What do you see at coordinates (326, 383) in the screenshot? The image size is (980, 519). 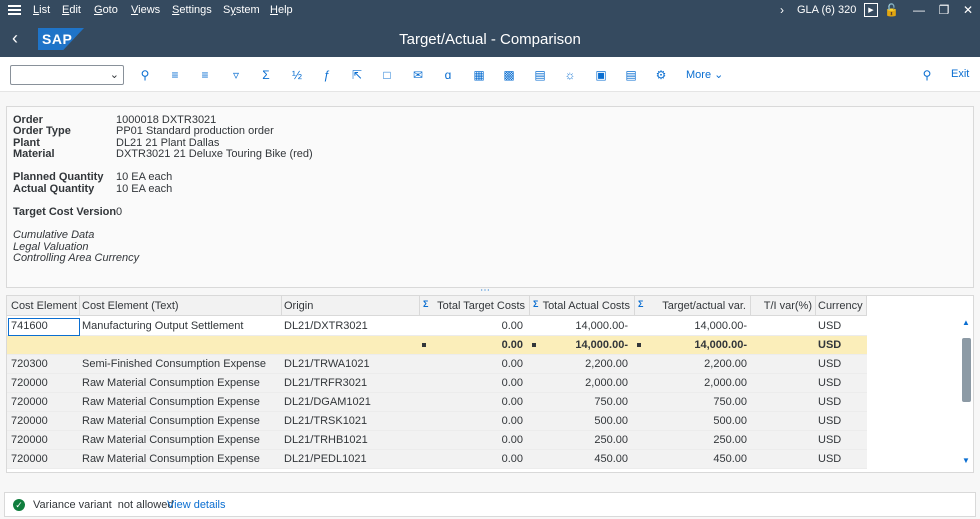 I see `cell-origin: DL21/TRFR3021` at bounding box center [326, 383].